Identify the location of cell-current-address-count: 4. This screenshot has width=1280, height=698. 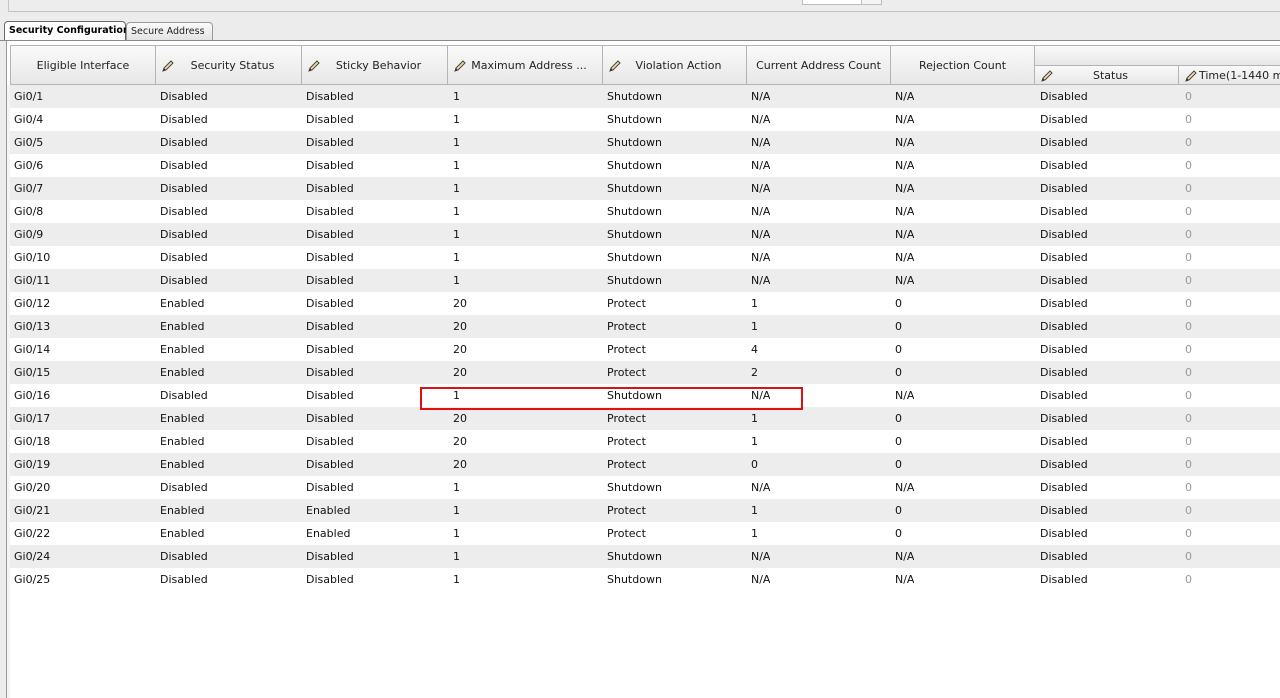
(754, 349).